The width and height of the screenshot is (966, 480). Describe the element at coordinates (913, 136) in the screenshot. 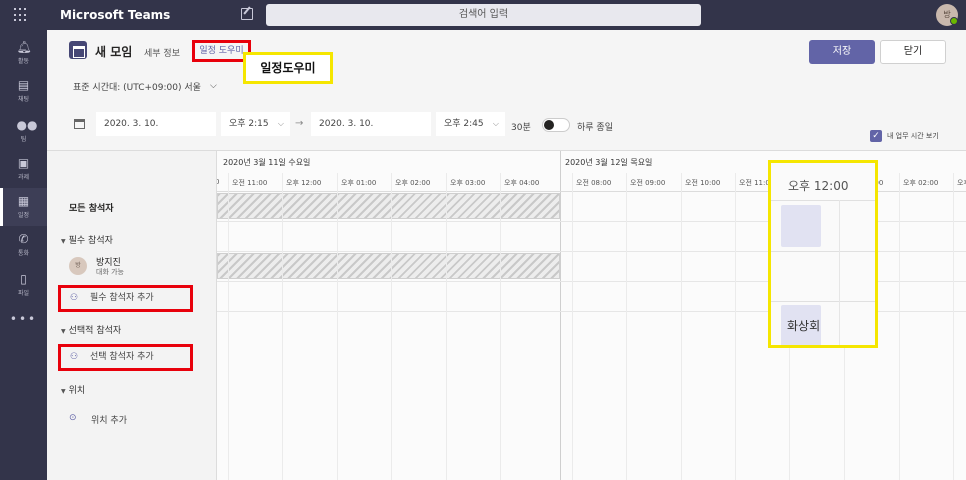

I see `work-hours-label: 내 업무 시간 보기` at that location.